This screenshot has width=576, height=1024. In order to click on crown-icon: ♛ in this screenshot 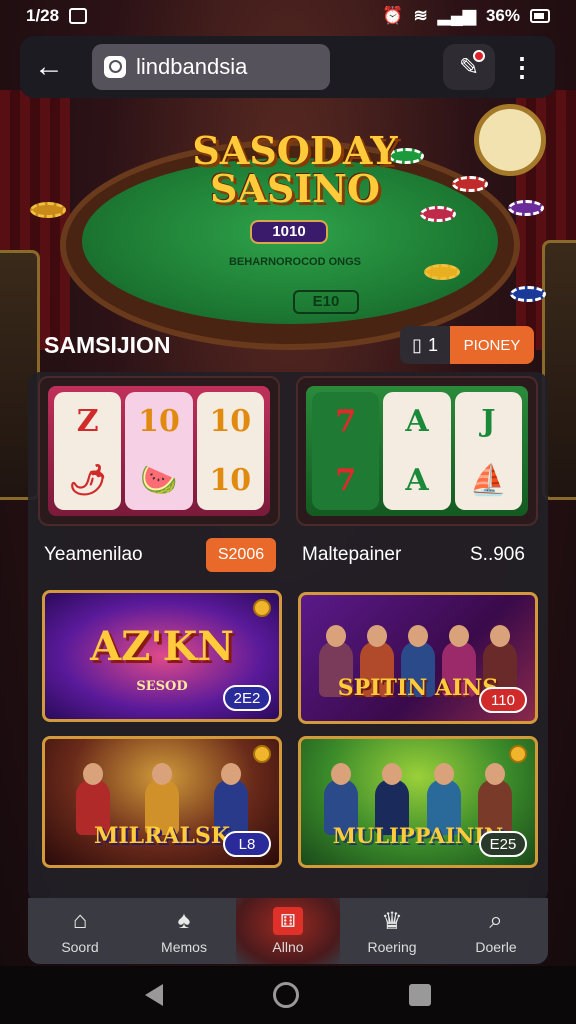, I will do `click(392, 921)`.